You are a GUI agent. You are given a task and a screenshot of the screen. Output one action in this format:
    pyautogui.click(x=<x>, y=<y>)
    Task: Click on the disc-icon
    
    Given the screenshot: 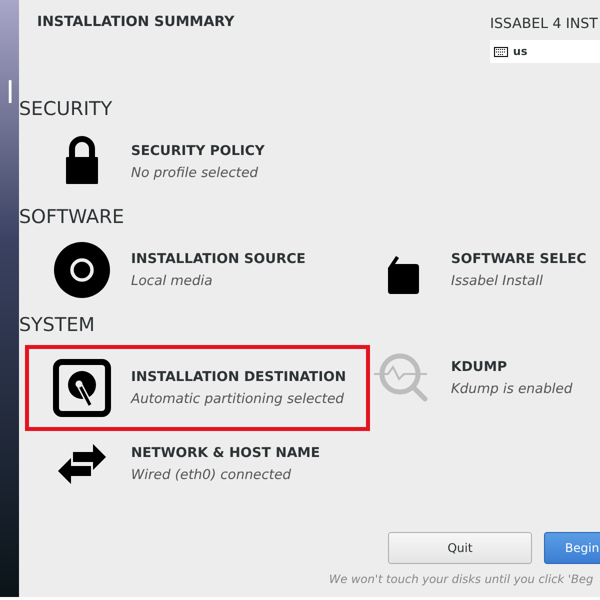 What is the action you would take?
    pyautogui.click(x=82, y=270)
    